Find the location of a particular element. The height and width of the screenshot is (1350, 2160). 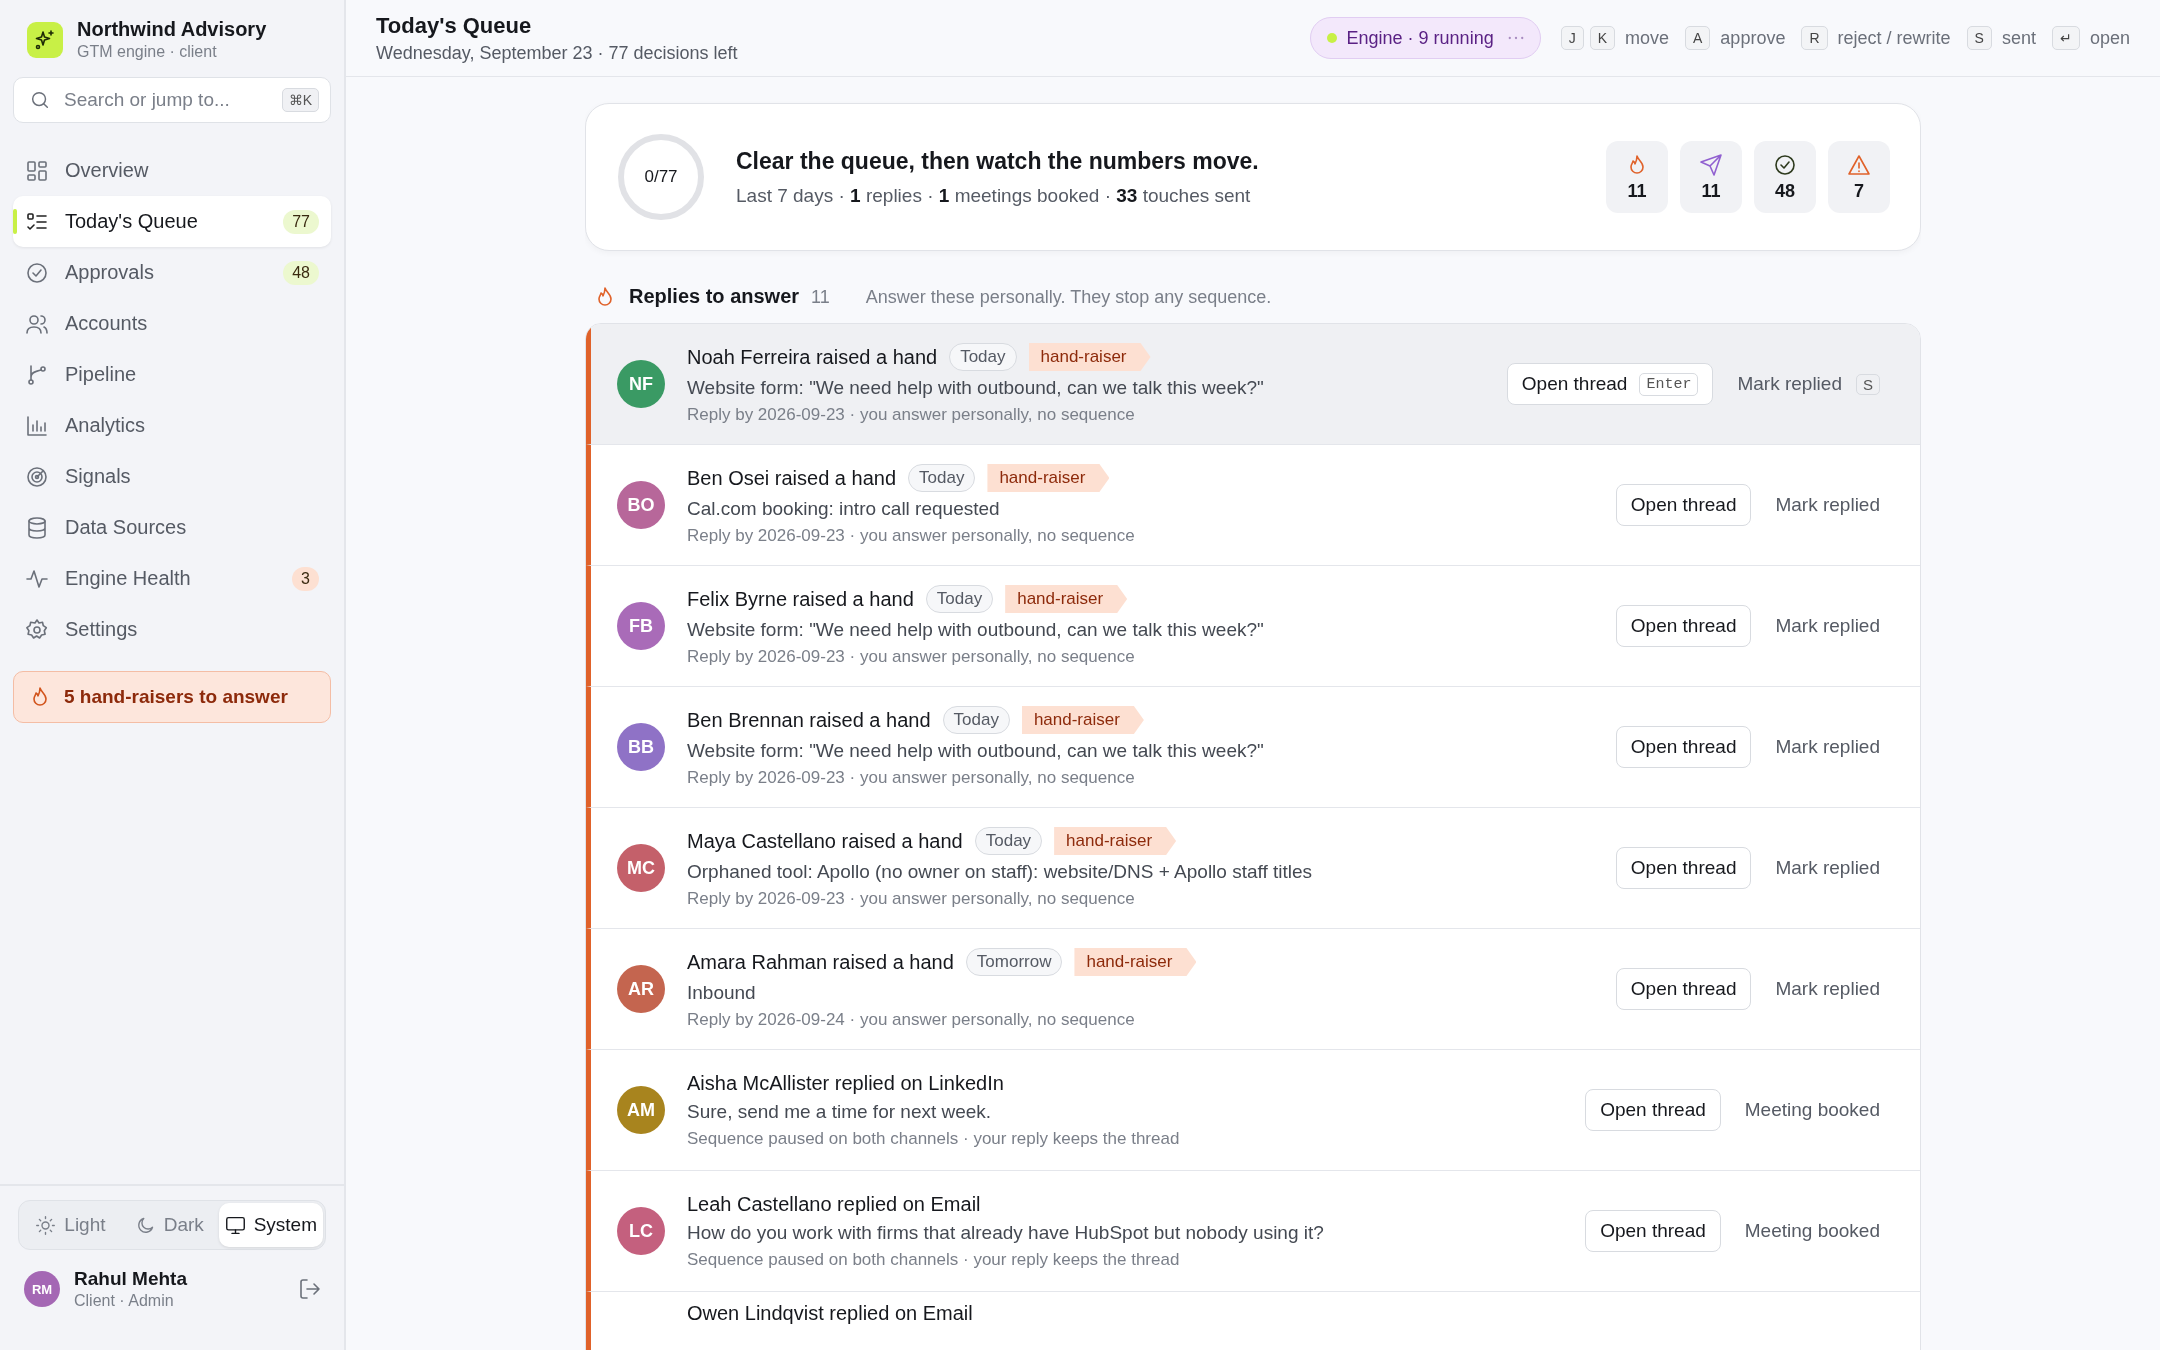

queue-row: LC Leah Castellano replied on Email How do you work with firms that already have HubSpot but nobody using it? Sequence paused on both channels · your reply keeps the thread Open thread Meeting booked is located at coordinates (1253, 1231).